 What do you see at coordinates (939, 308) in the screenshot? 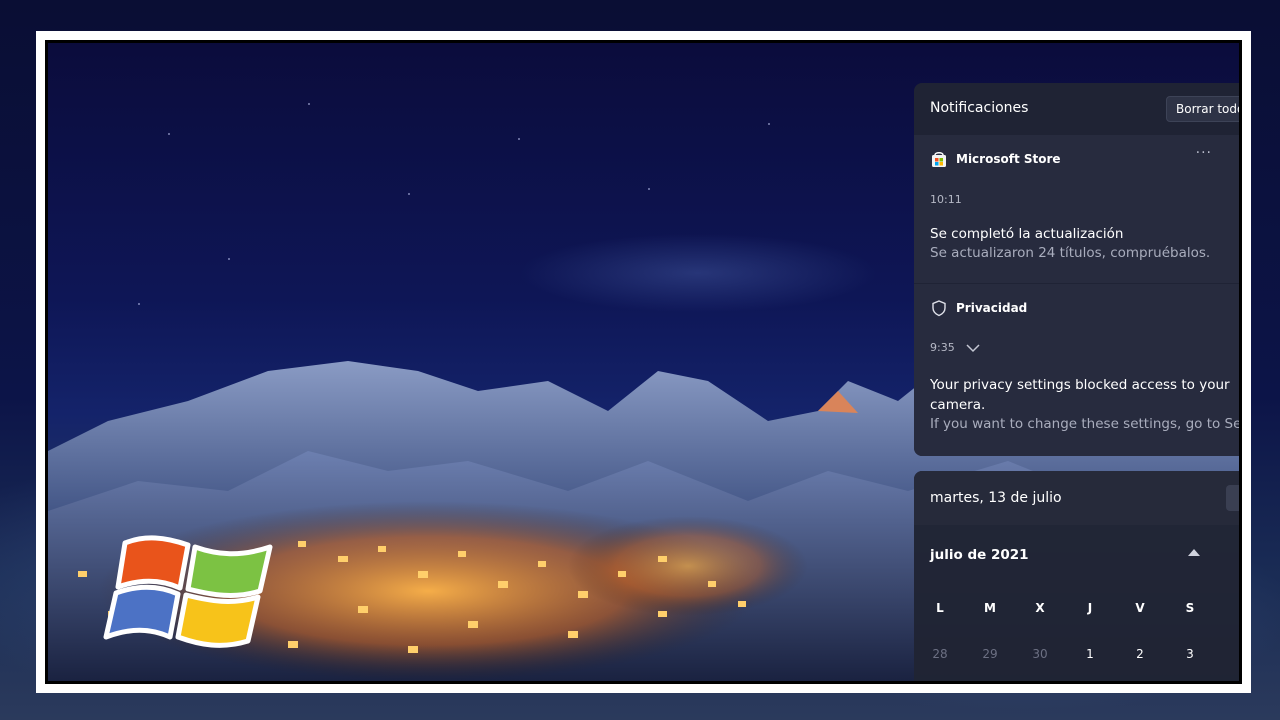
I see `shield-icon` at bounding box center [939, 308].